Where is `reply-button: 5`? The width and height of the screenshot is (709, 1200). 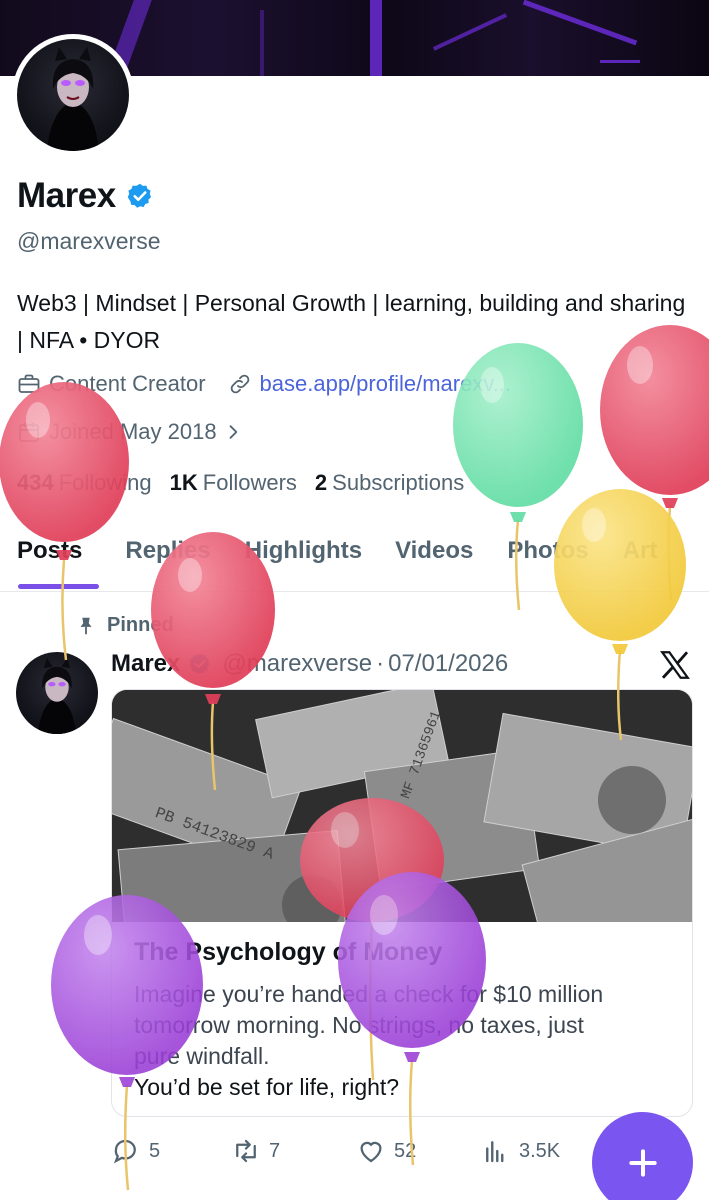
reply-button: 5 is located at coordinates (135, 1151).